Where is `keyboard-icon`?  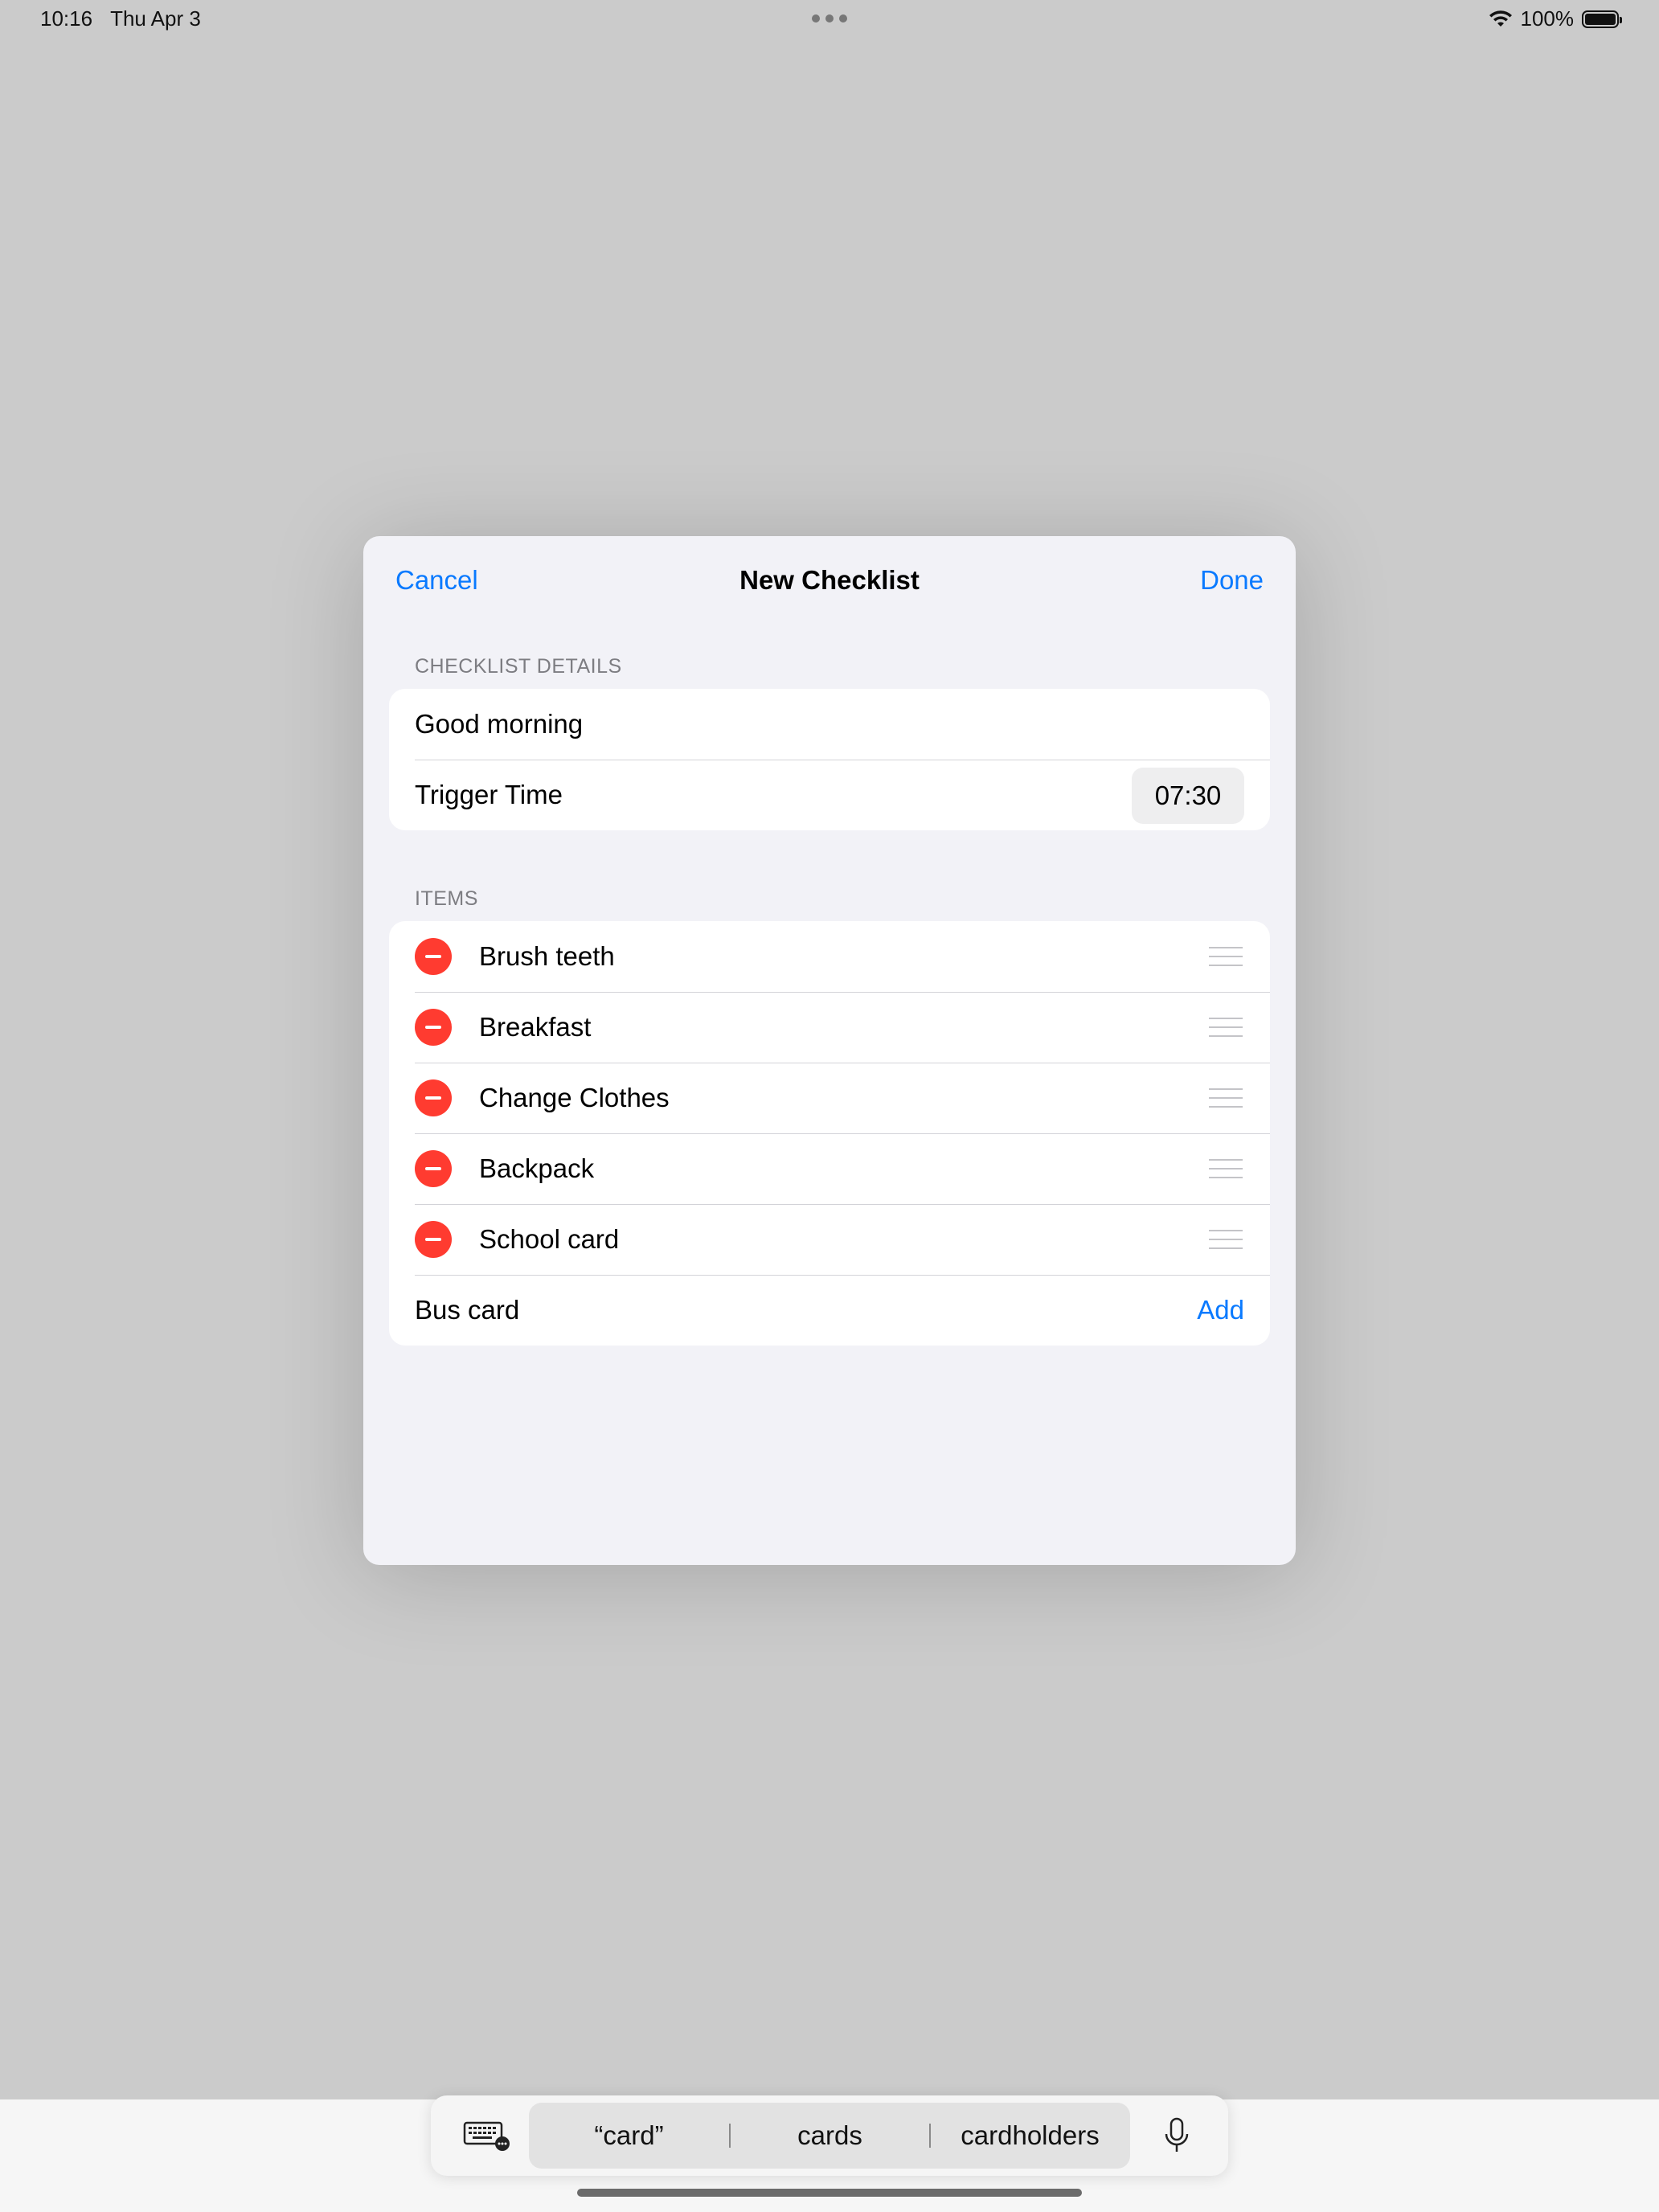
keyboard-icon is located at coordinates (487, 2136).